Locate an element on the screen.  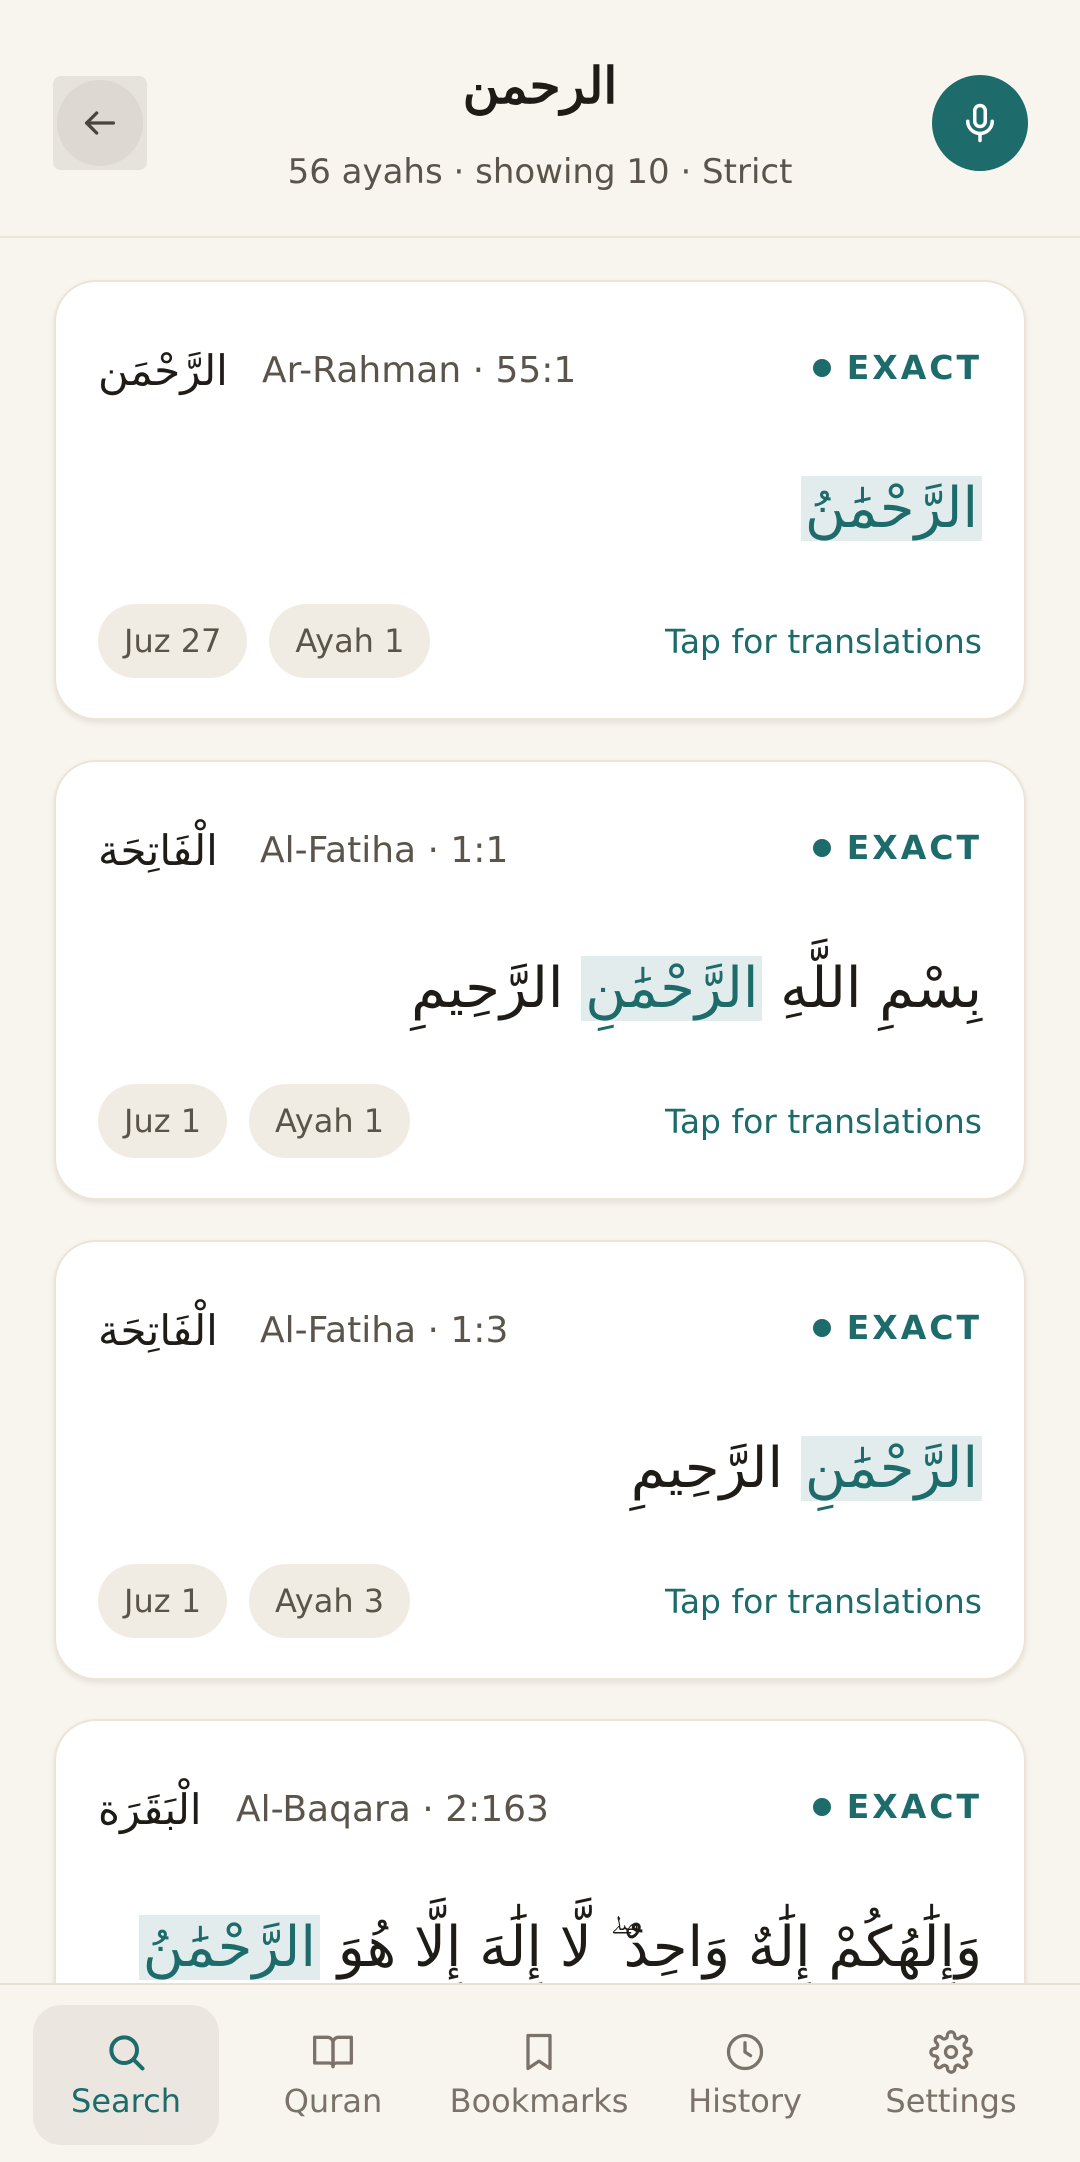
gear-icon is located at coordinates (951, 2052).